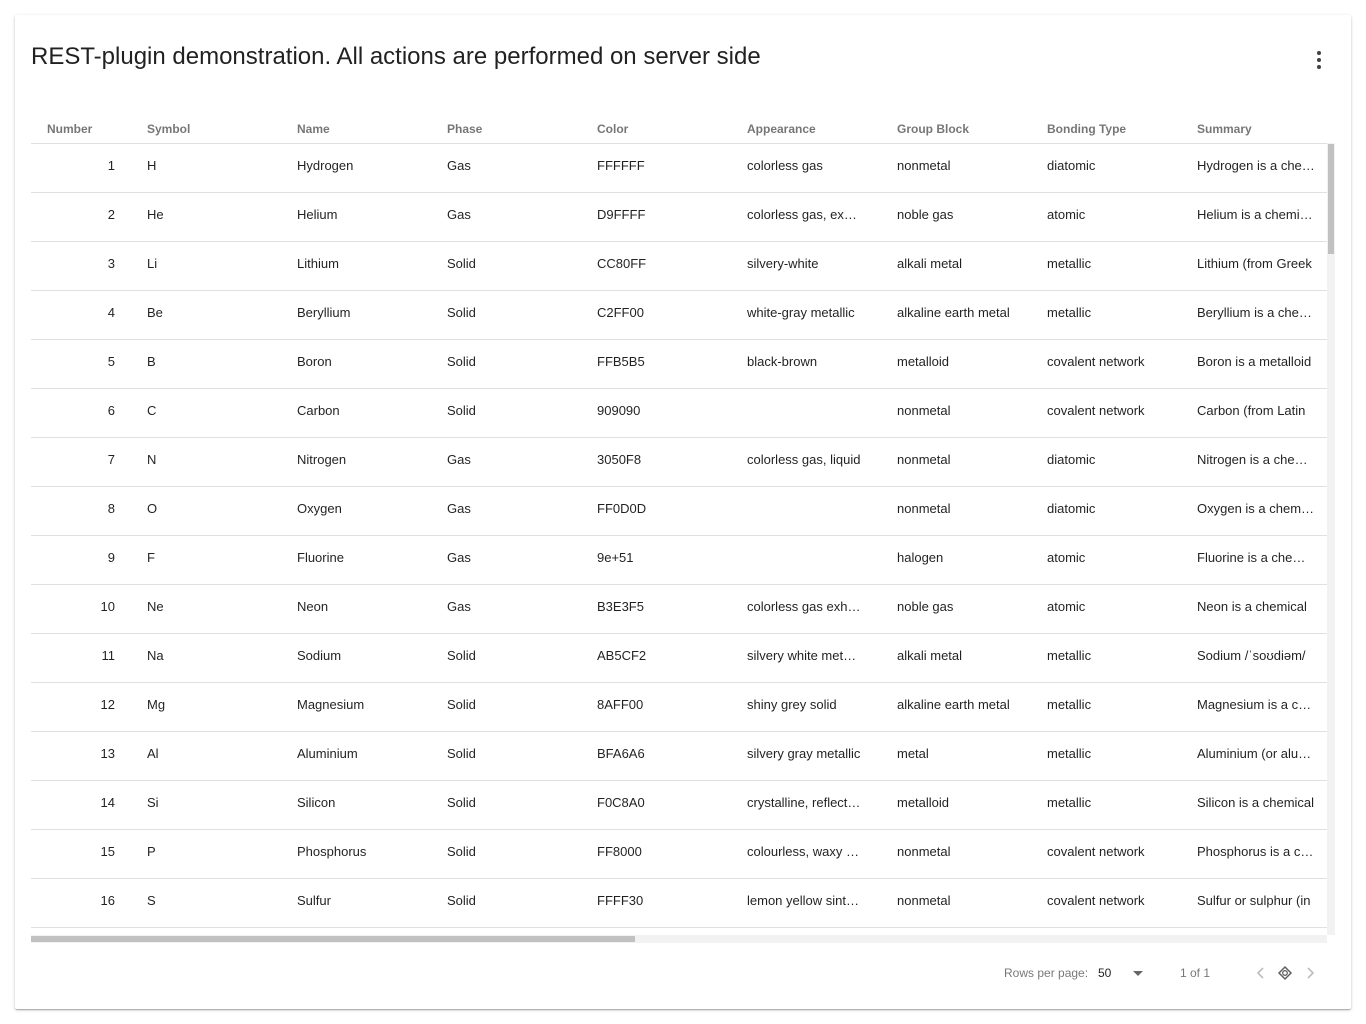 This screenshot has height=1024, width=1366. I want to click on cell-color: B3E3F5, so click(620, 606).